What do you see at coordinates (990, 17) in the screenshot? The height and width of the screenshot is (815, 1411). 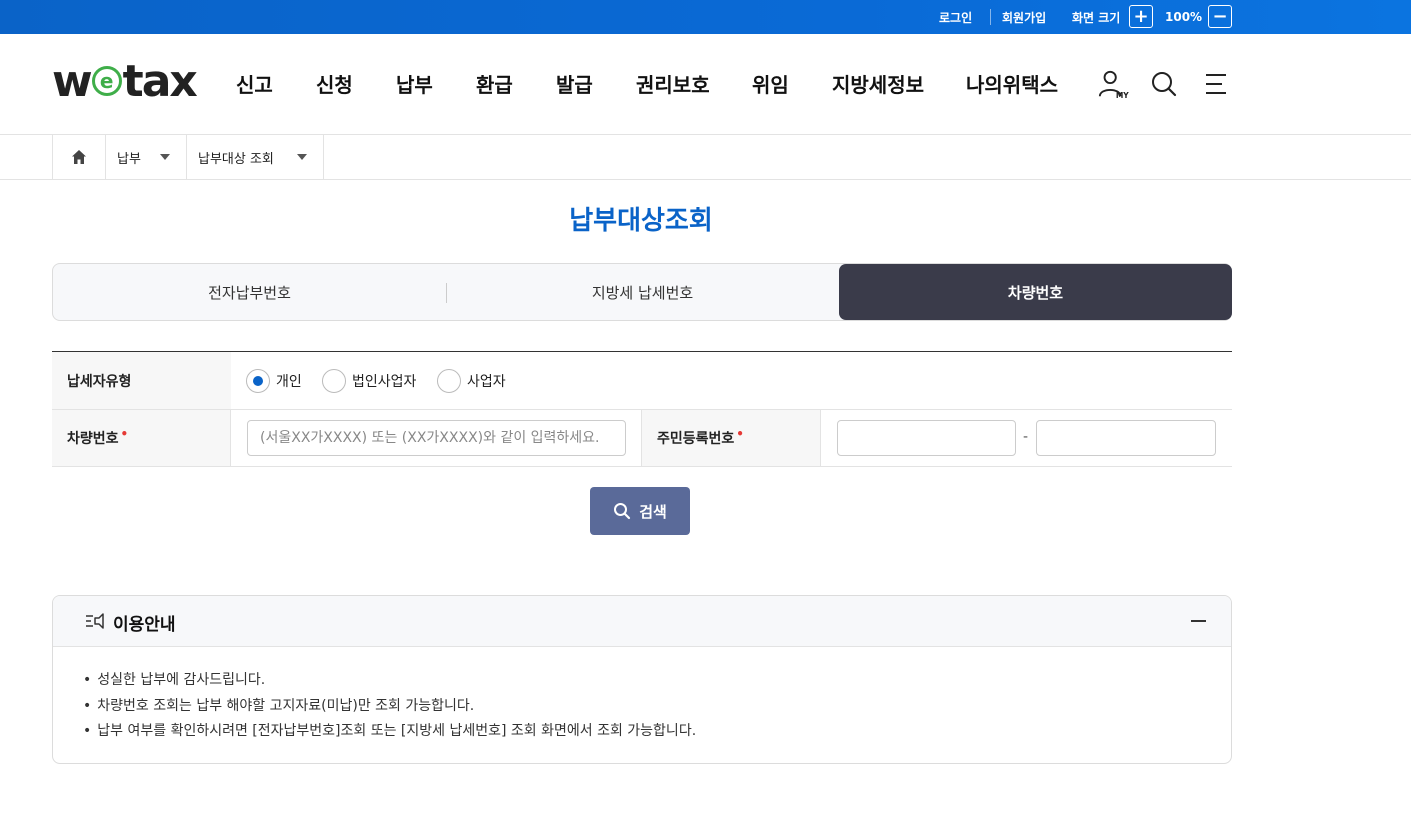 I see `utility-divider` at bounding box center [990, 17].